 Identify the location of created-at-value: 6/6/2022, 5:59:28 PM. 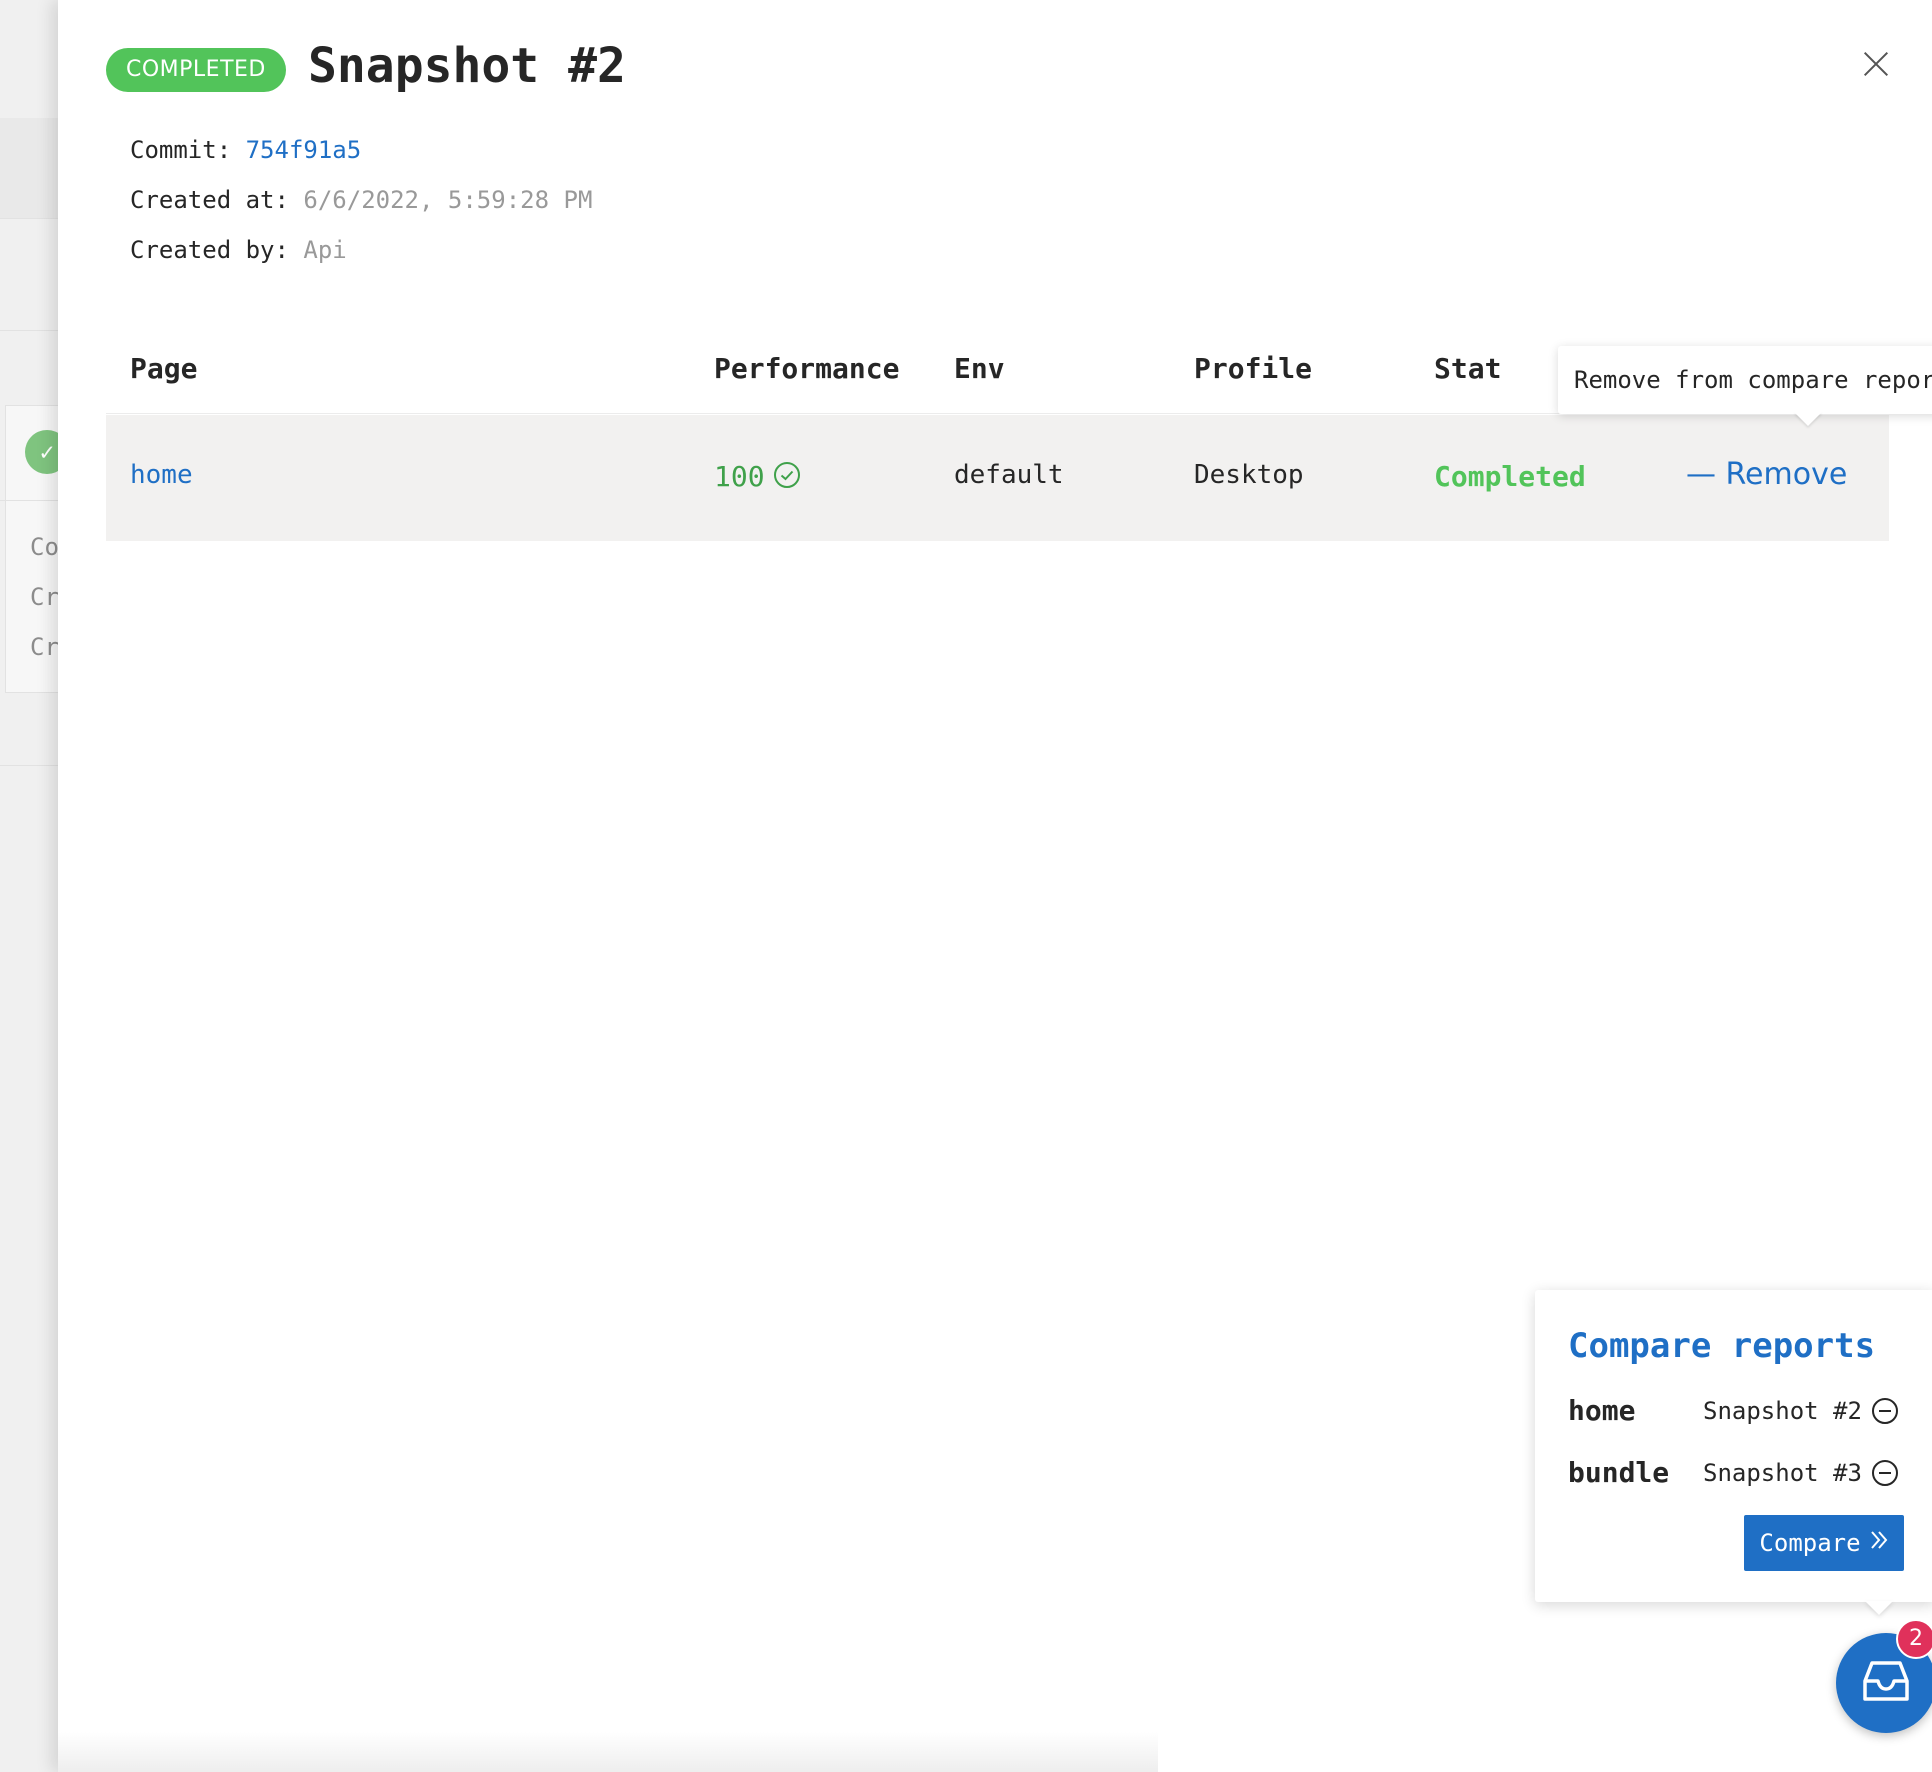
(448, 200).